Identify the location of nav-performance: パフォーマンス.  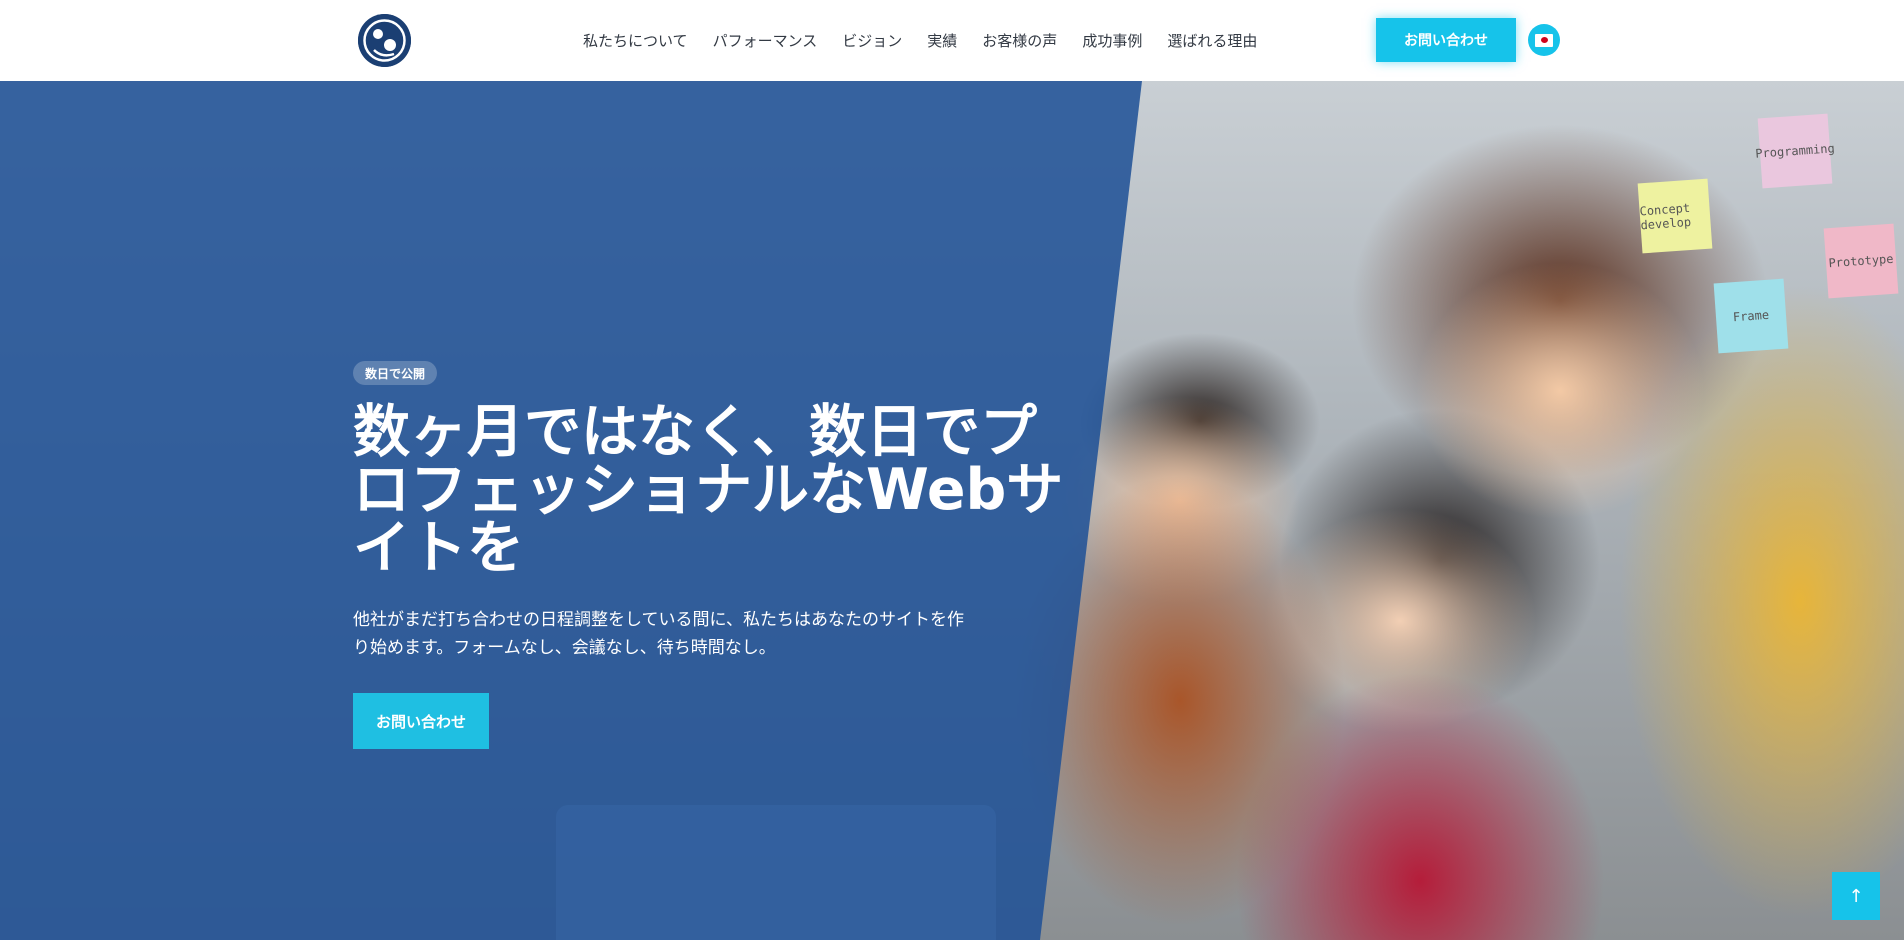
(765, 40).